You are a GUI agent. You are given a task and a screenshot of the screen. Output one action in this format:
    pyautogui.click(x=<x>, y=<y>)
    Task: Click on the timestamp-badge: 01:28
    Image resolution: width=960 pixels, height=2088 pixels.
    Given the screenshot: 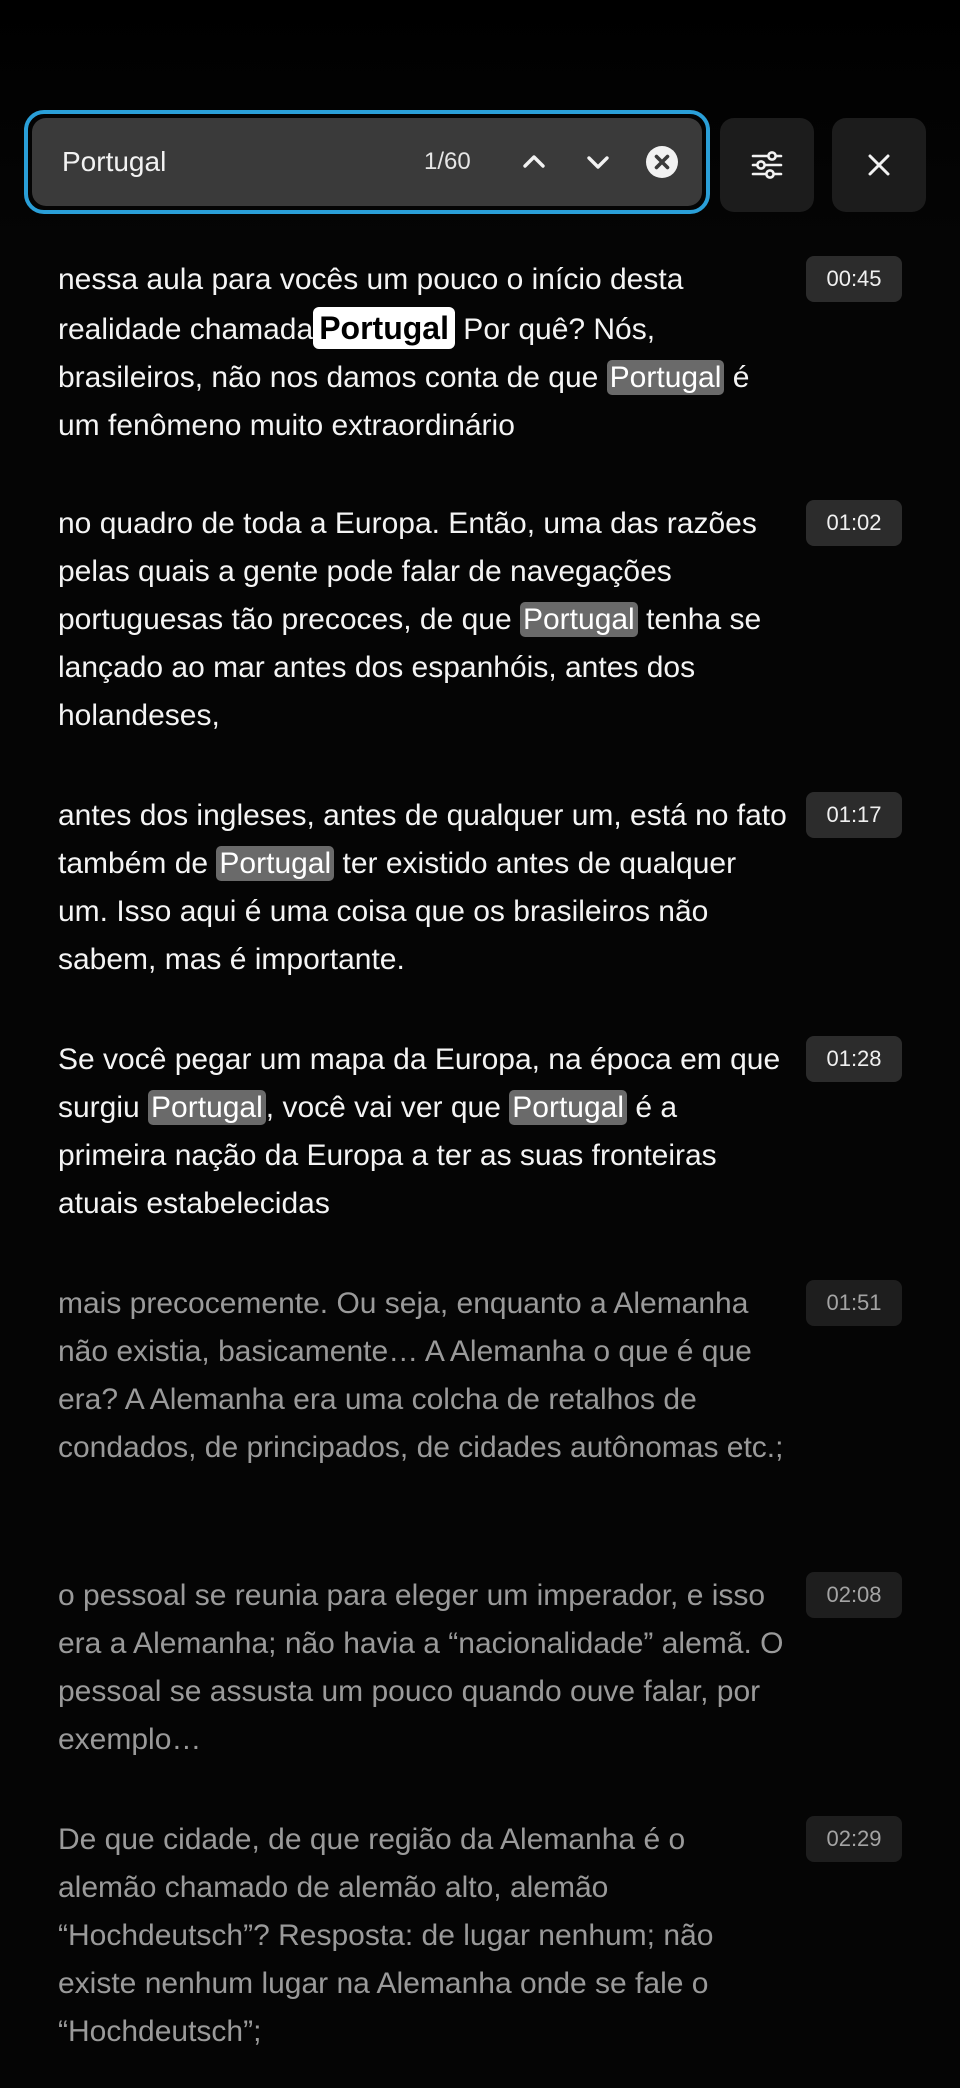 What is the action you would take?
    pyautogui.click(x=854, y=1059)
    